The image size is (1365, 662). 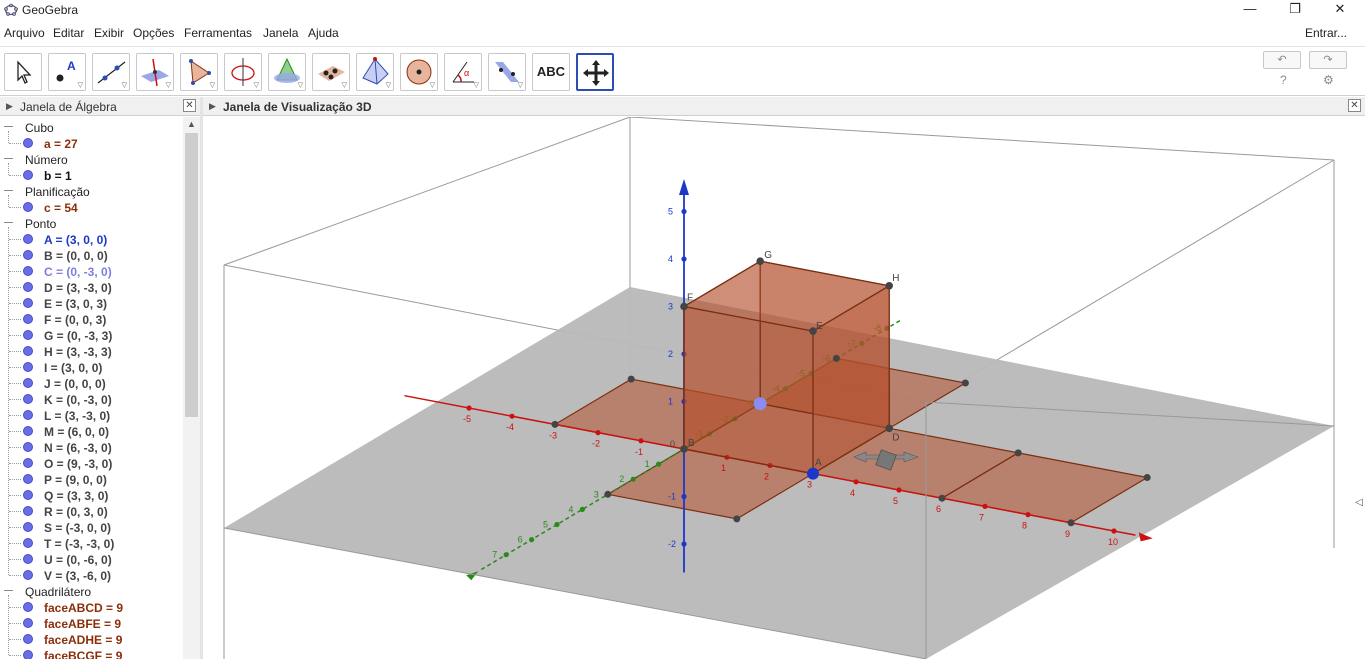 I want to click on minimize-button: —, so click(x=1250, y=10).